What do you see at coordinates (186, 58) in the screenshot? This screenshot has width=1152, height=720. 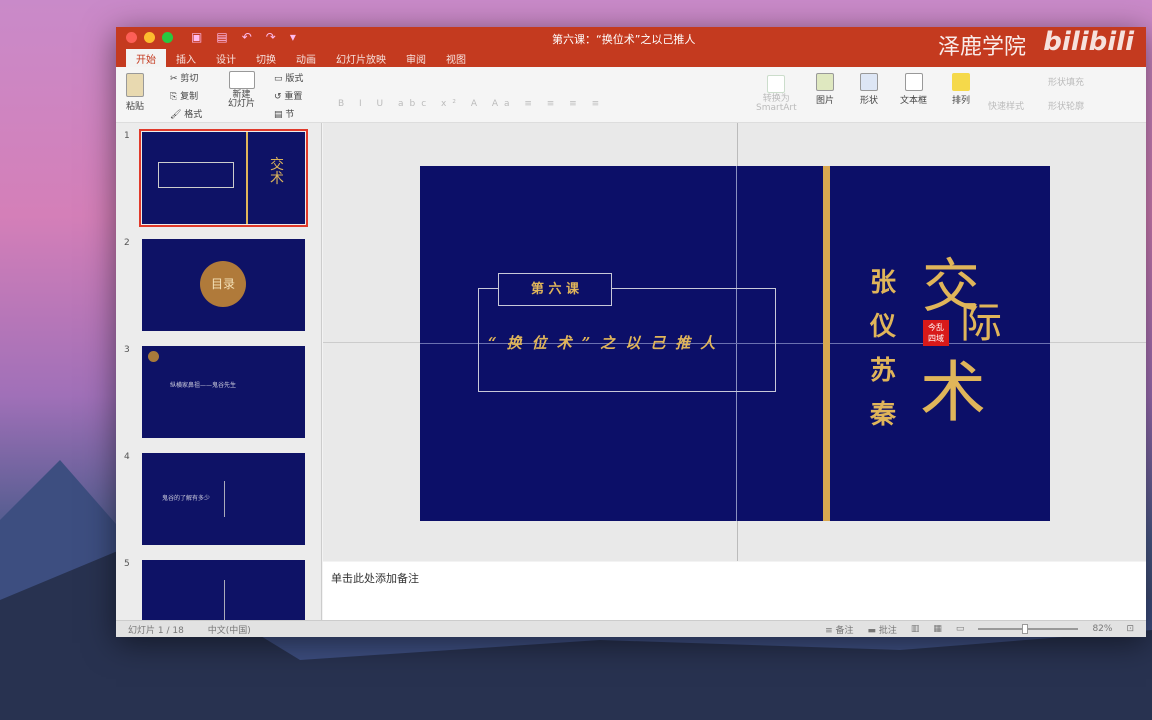 I see `tab-insert: 插入` at bounding box center [186, 58].